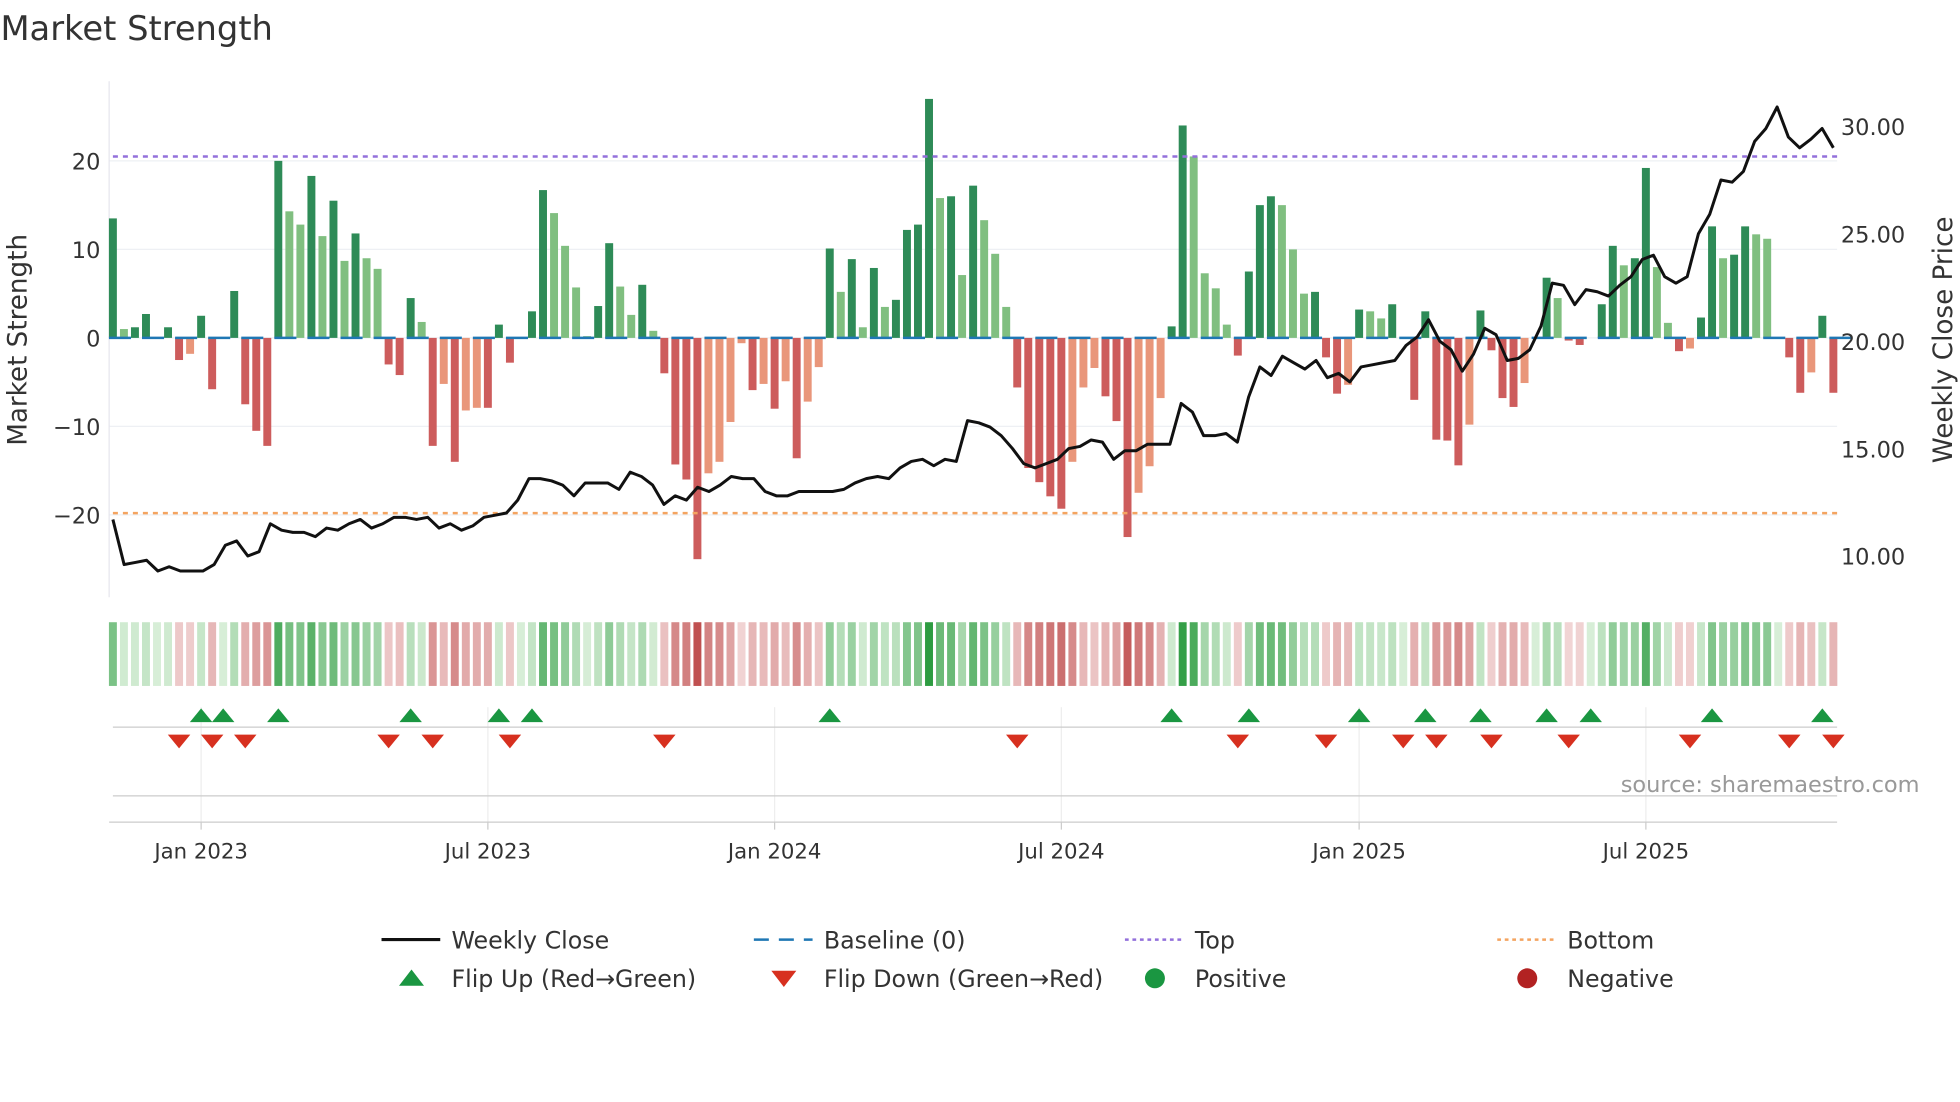  I want to click on triangle-down-icon, so click(784, 979).